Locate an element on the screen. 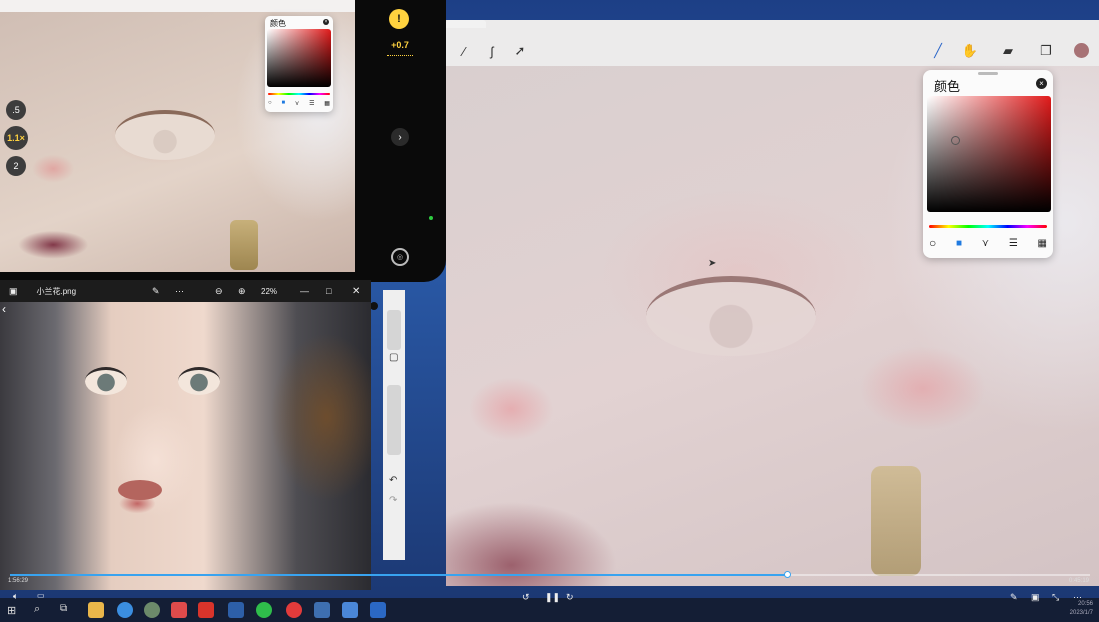 The width and height of the screenshot is (1099, 622). subtitles-icon: ▭ is located at coordinates (41, 595).